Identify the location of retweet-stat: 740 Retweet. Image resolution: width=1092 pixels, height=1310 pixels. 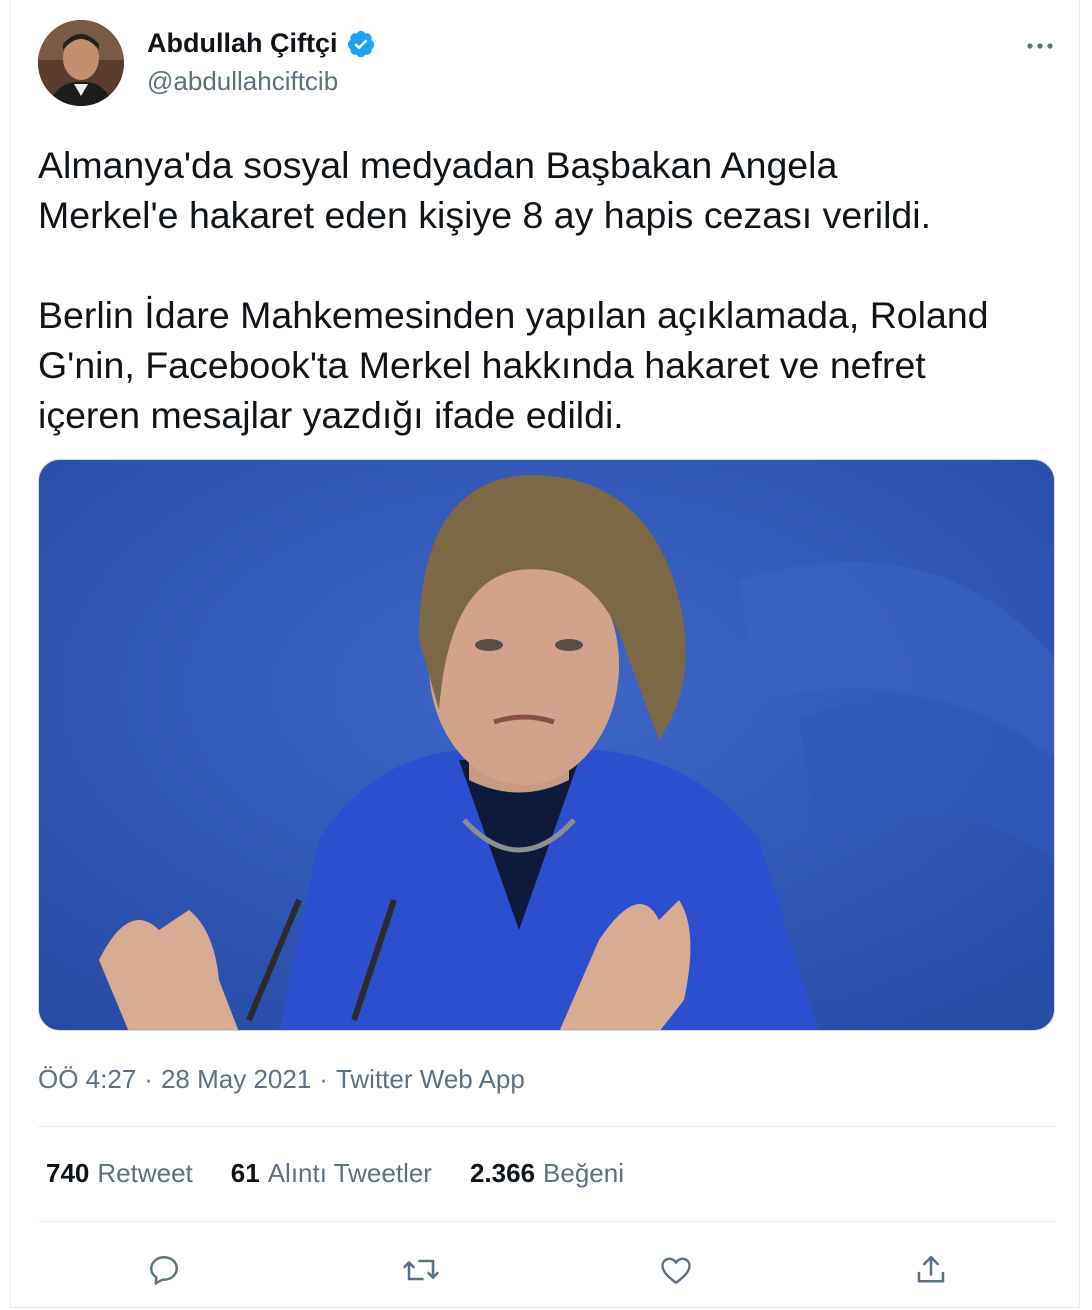
(119, 1173).